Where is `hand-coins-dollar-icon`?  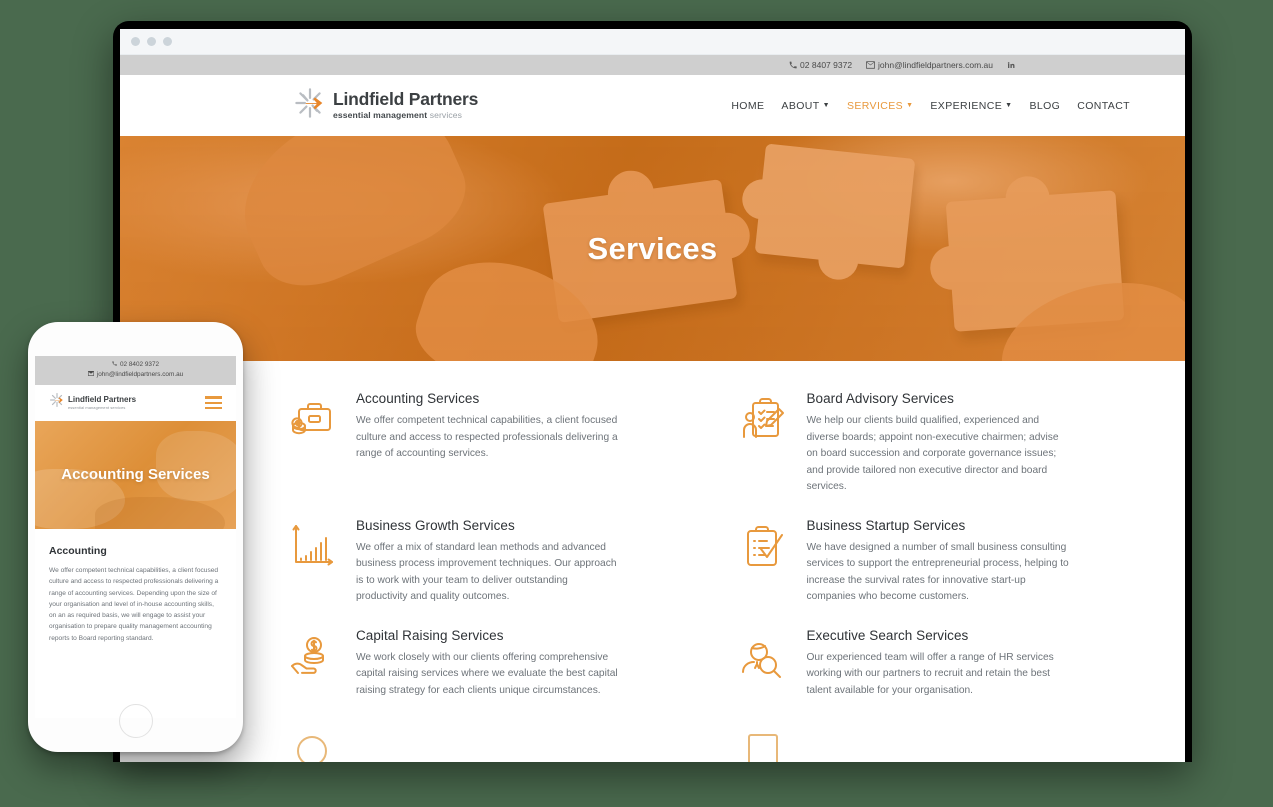 hand-coins-dollar-icon is located at coordinates (312, 656).